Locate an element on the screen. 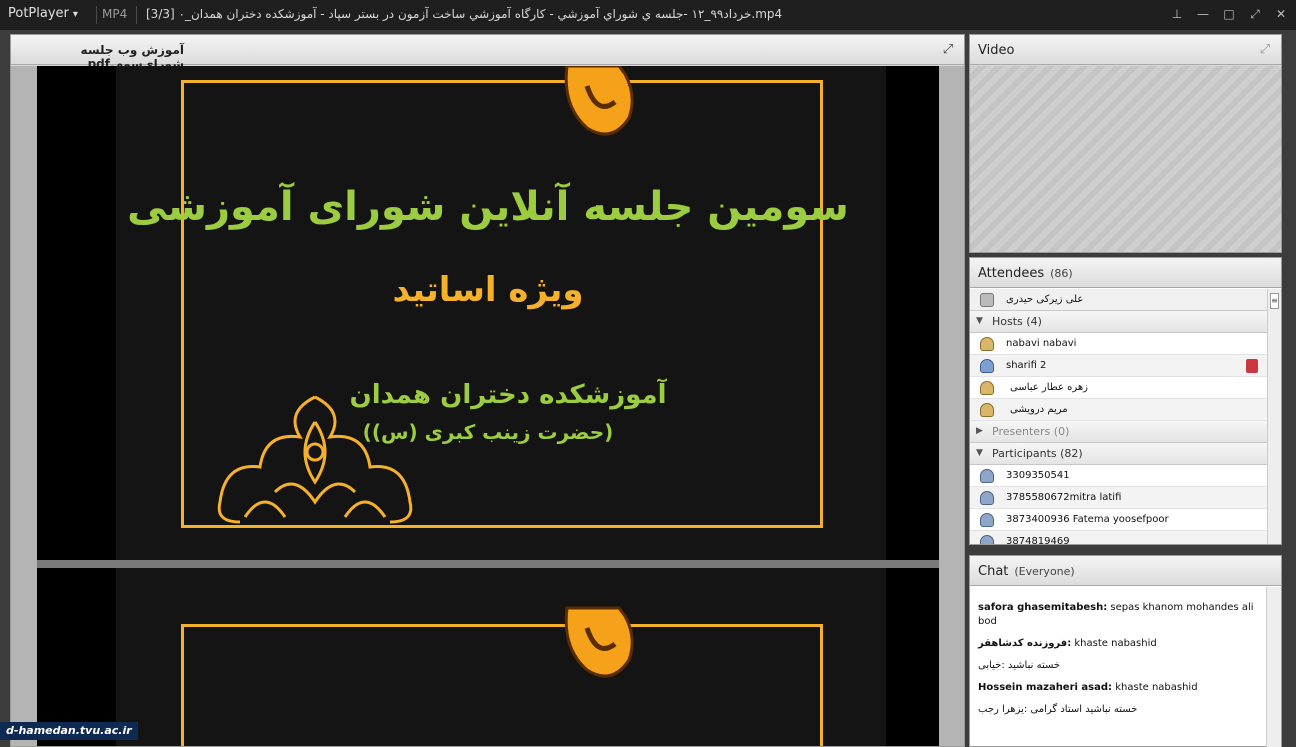 This screenshot has height=747, width=1296. phone-icon is located at coordinates (987, 300).